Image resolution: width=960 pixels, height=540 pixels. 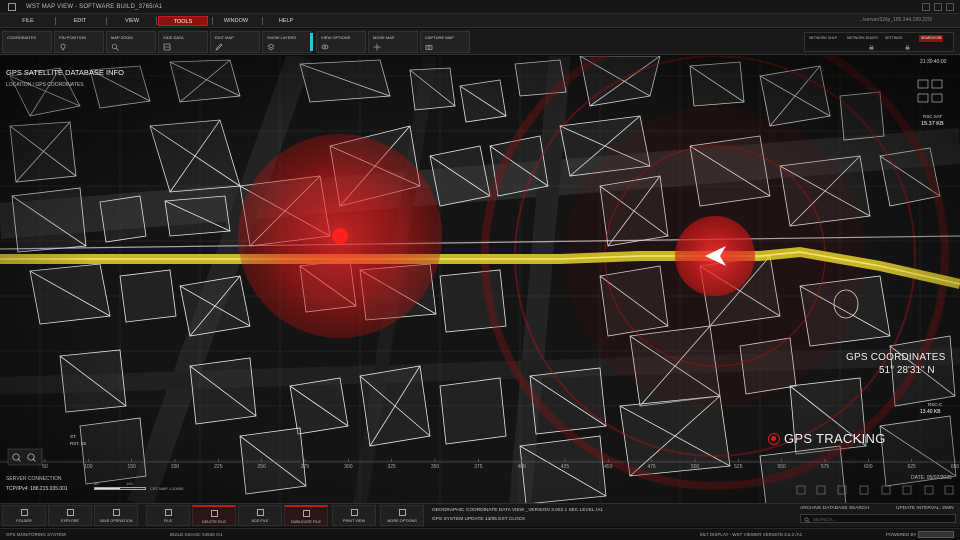 I want to click on tool-map-zoom: MAP ZOOM, so click(x=131, y=42).